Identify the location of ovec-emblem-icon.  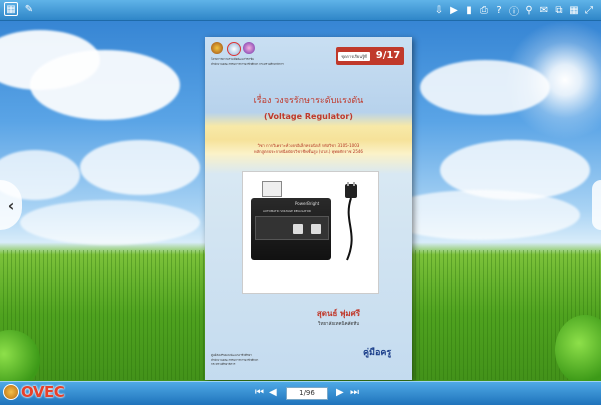
(11, 392).